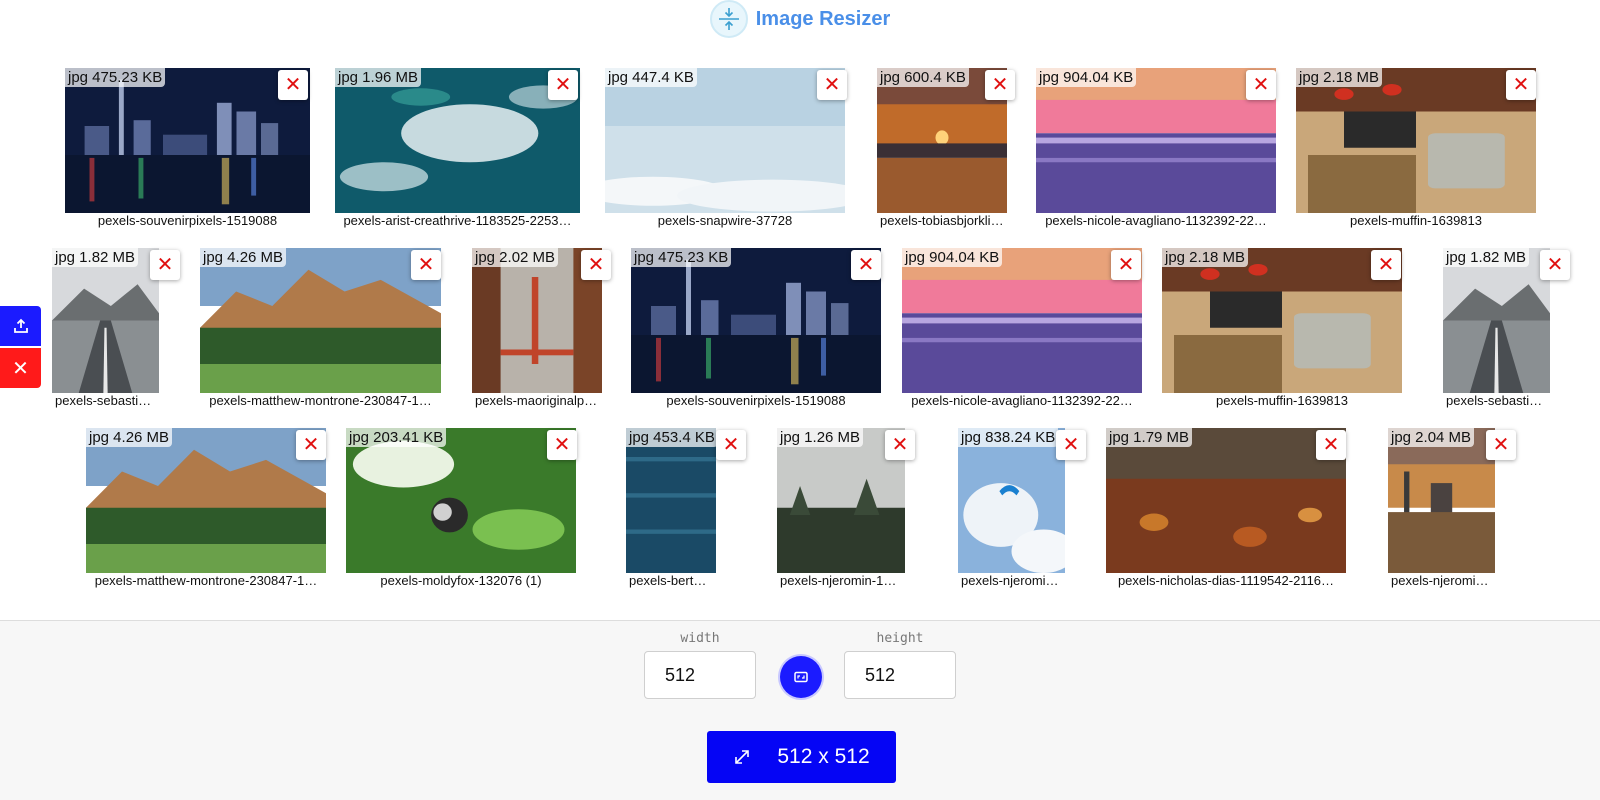  I want to click on image-meta: jpg 203.41 KB, so click(396, 437).